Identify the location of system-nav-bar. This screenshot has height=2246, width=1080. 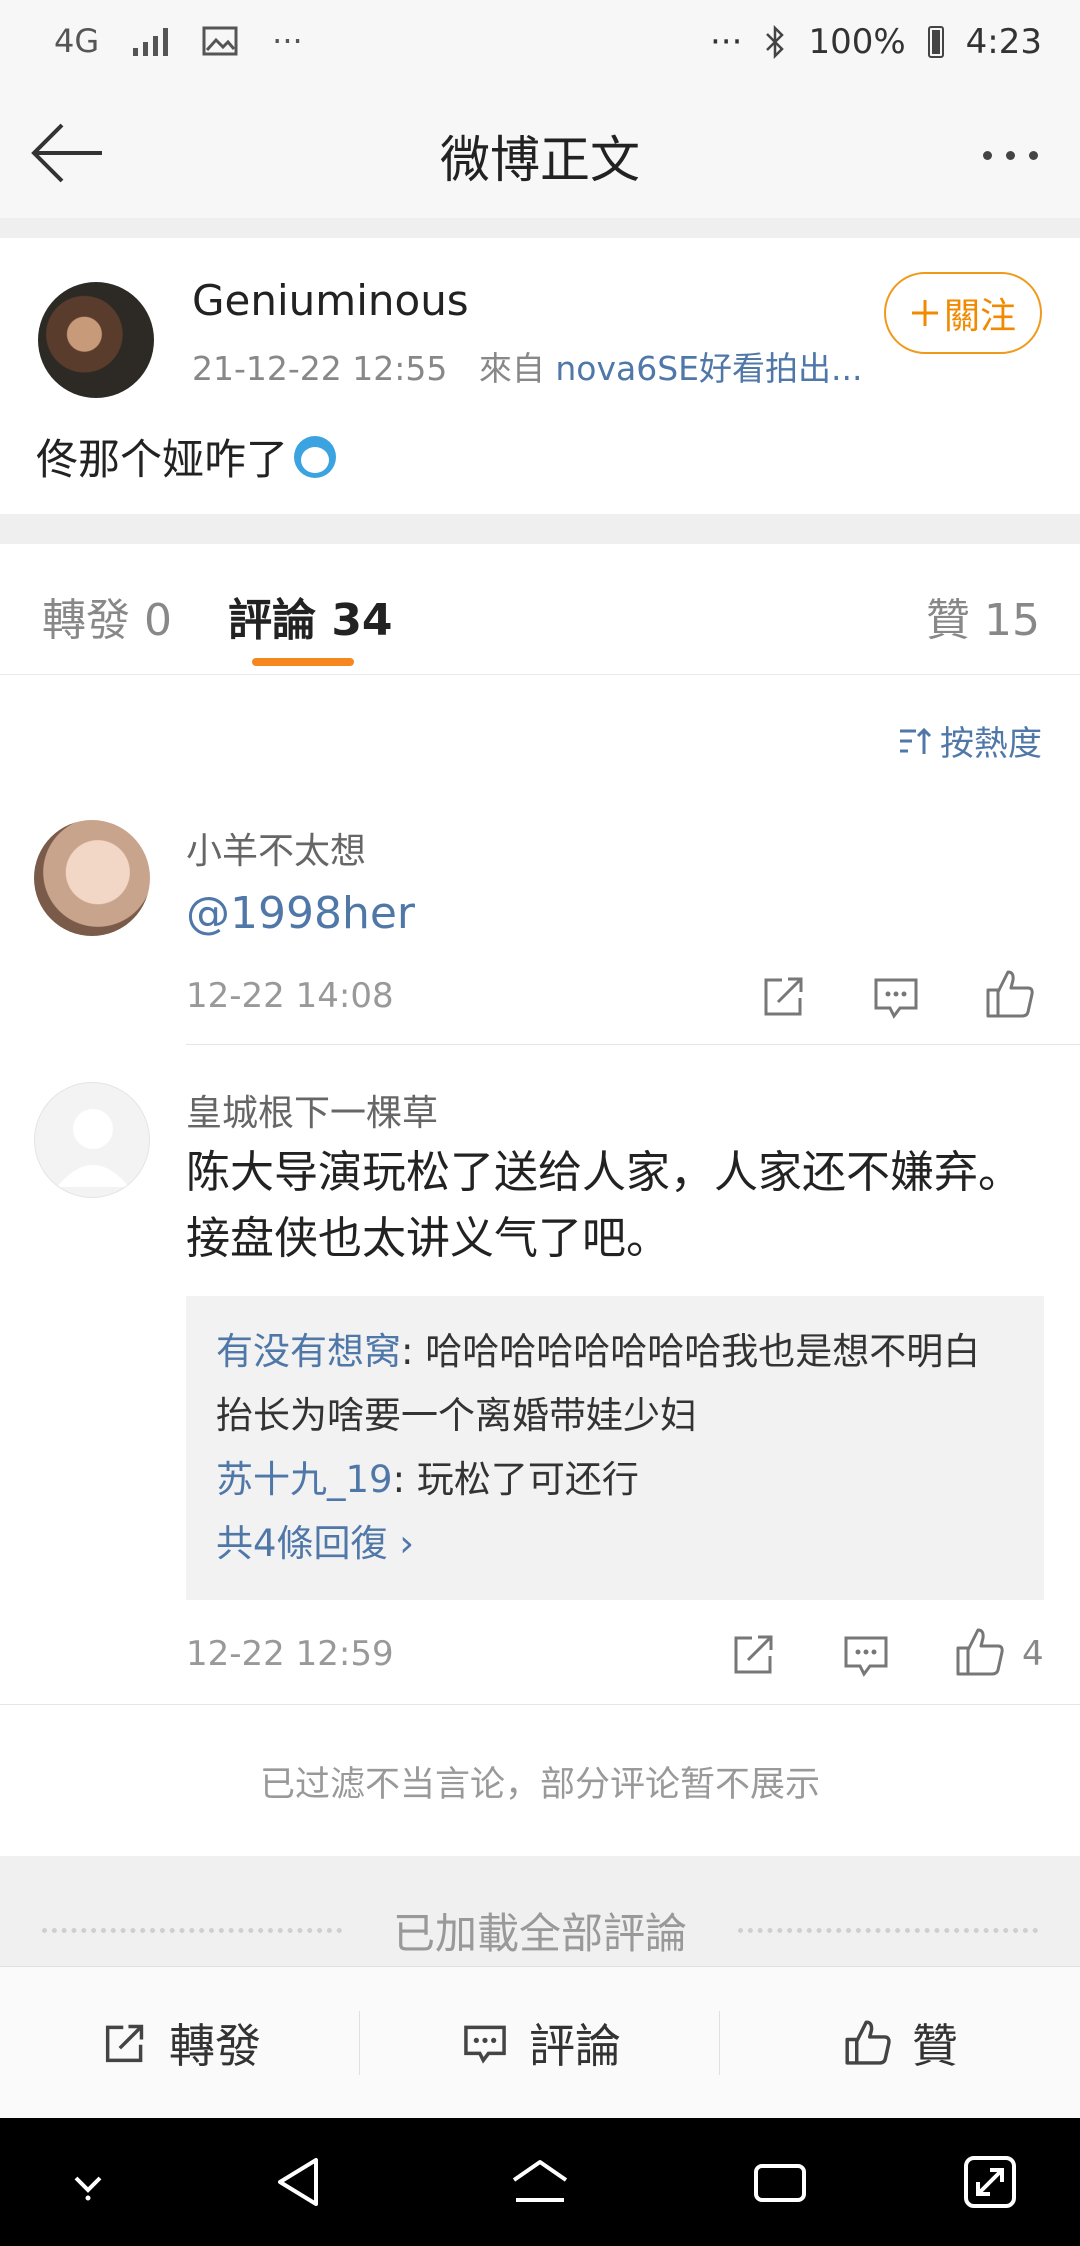
(540, 2182).